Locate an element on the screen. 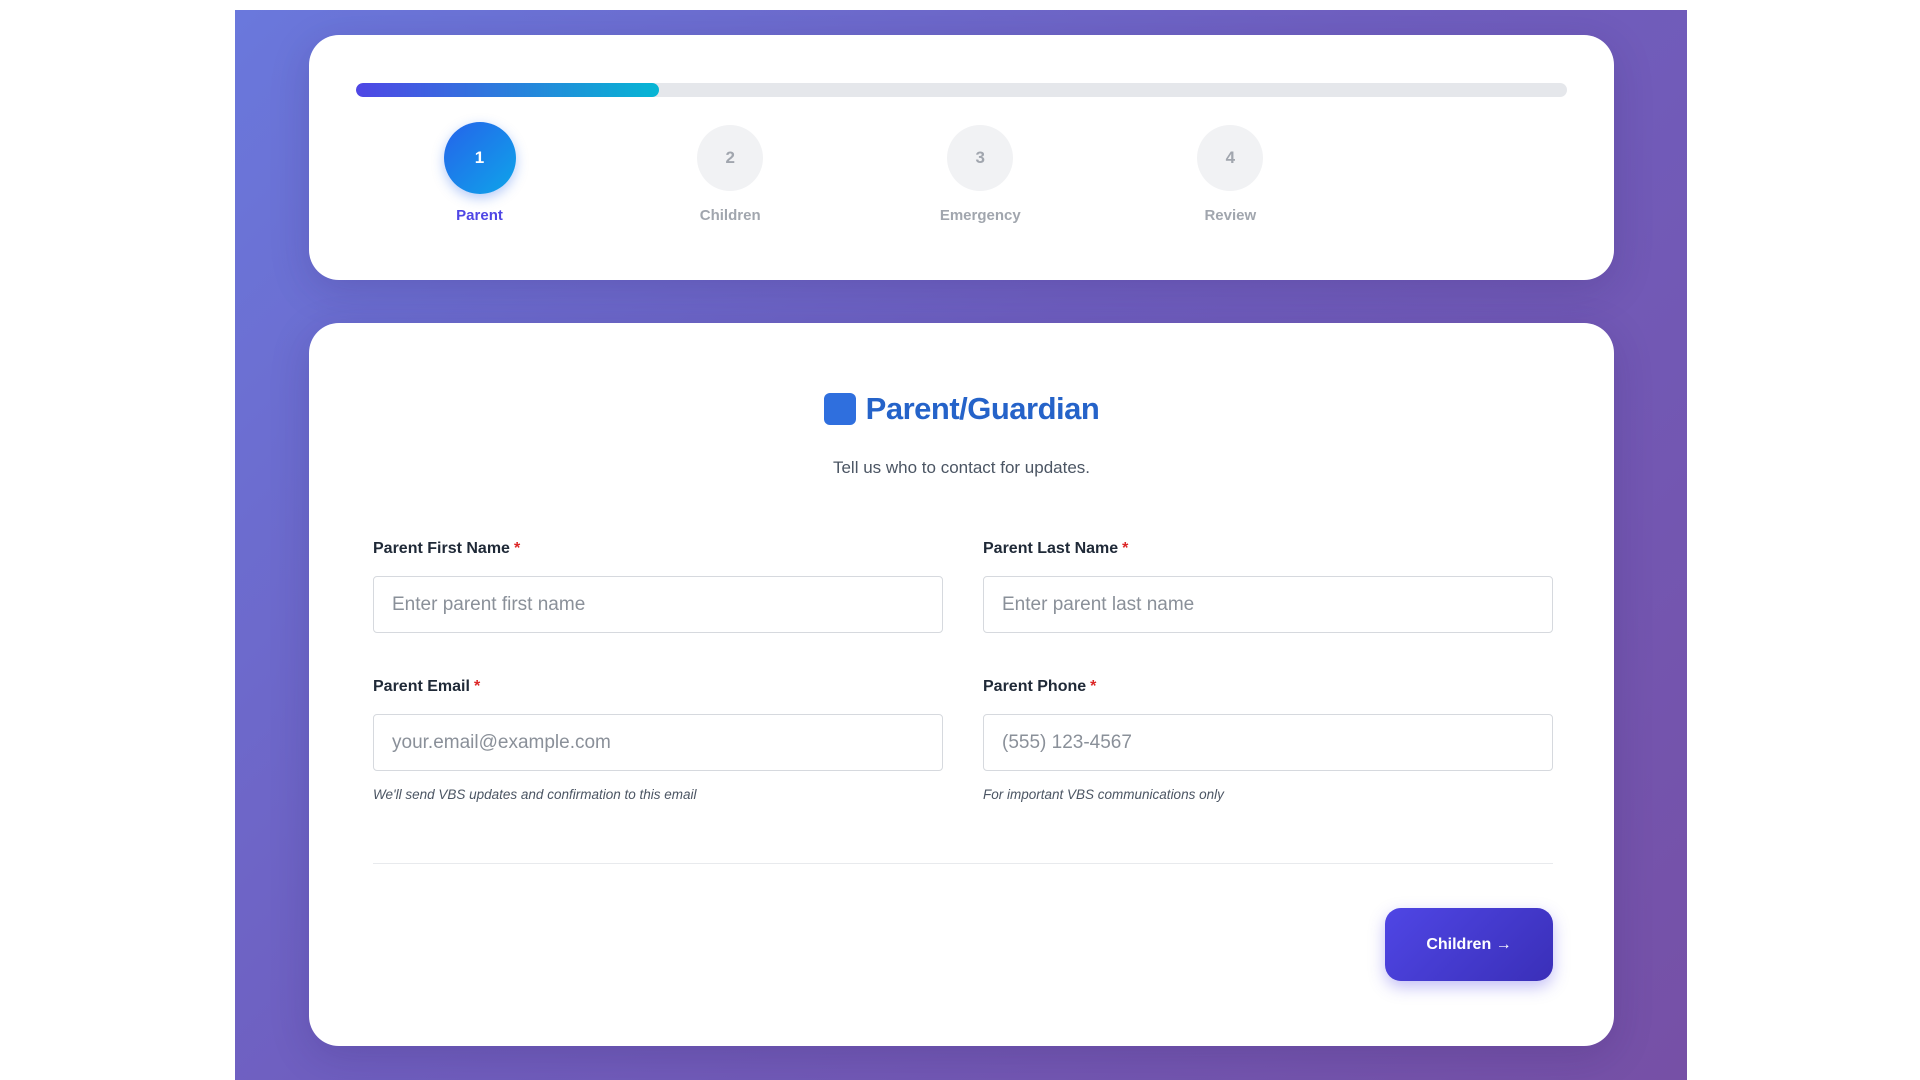 Image resolution: width=1920 pixels, height=1080 pixels. email-label: Parent Email * is located at coordinates (658, 687).